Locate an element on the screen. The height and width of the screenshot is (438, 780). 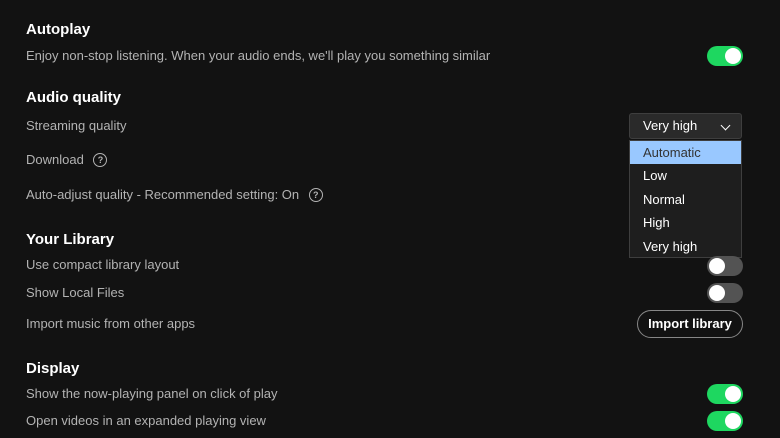
option-automatic: Automatic is located at coordinates (685, 153).